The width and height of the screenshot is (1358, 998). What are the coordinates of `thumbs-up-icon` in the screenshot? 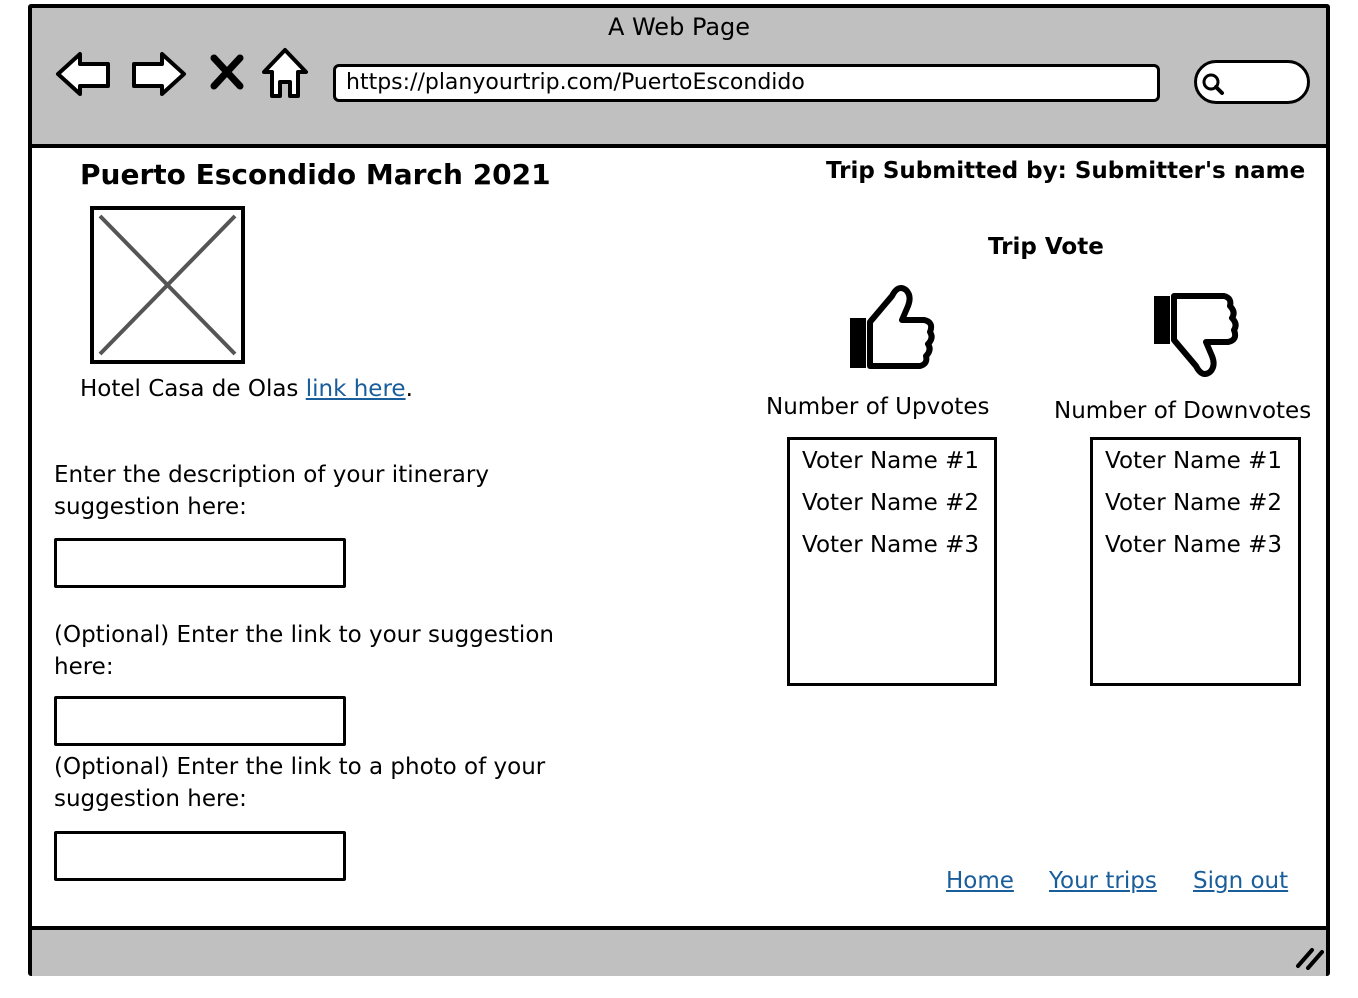 It's located at (891, 328).